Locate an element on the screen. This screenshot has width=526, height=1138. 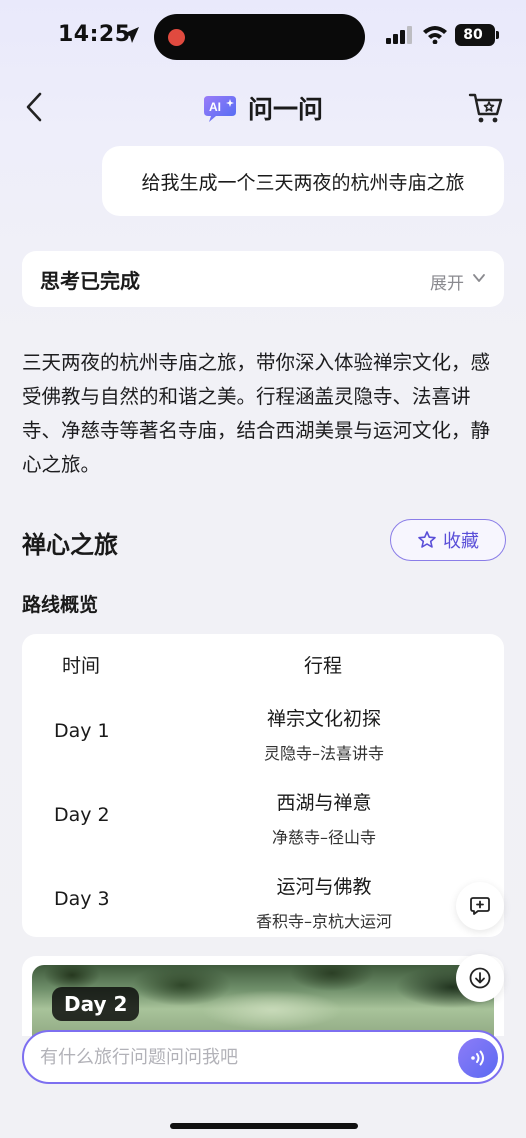
home-indicator is located at coordinates (264, 1126).